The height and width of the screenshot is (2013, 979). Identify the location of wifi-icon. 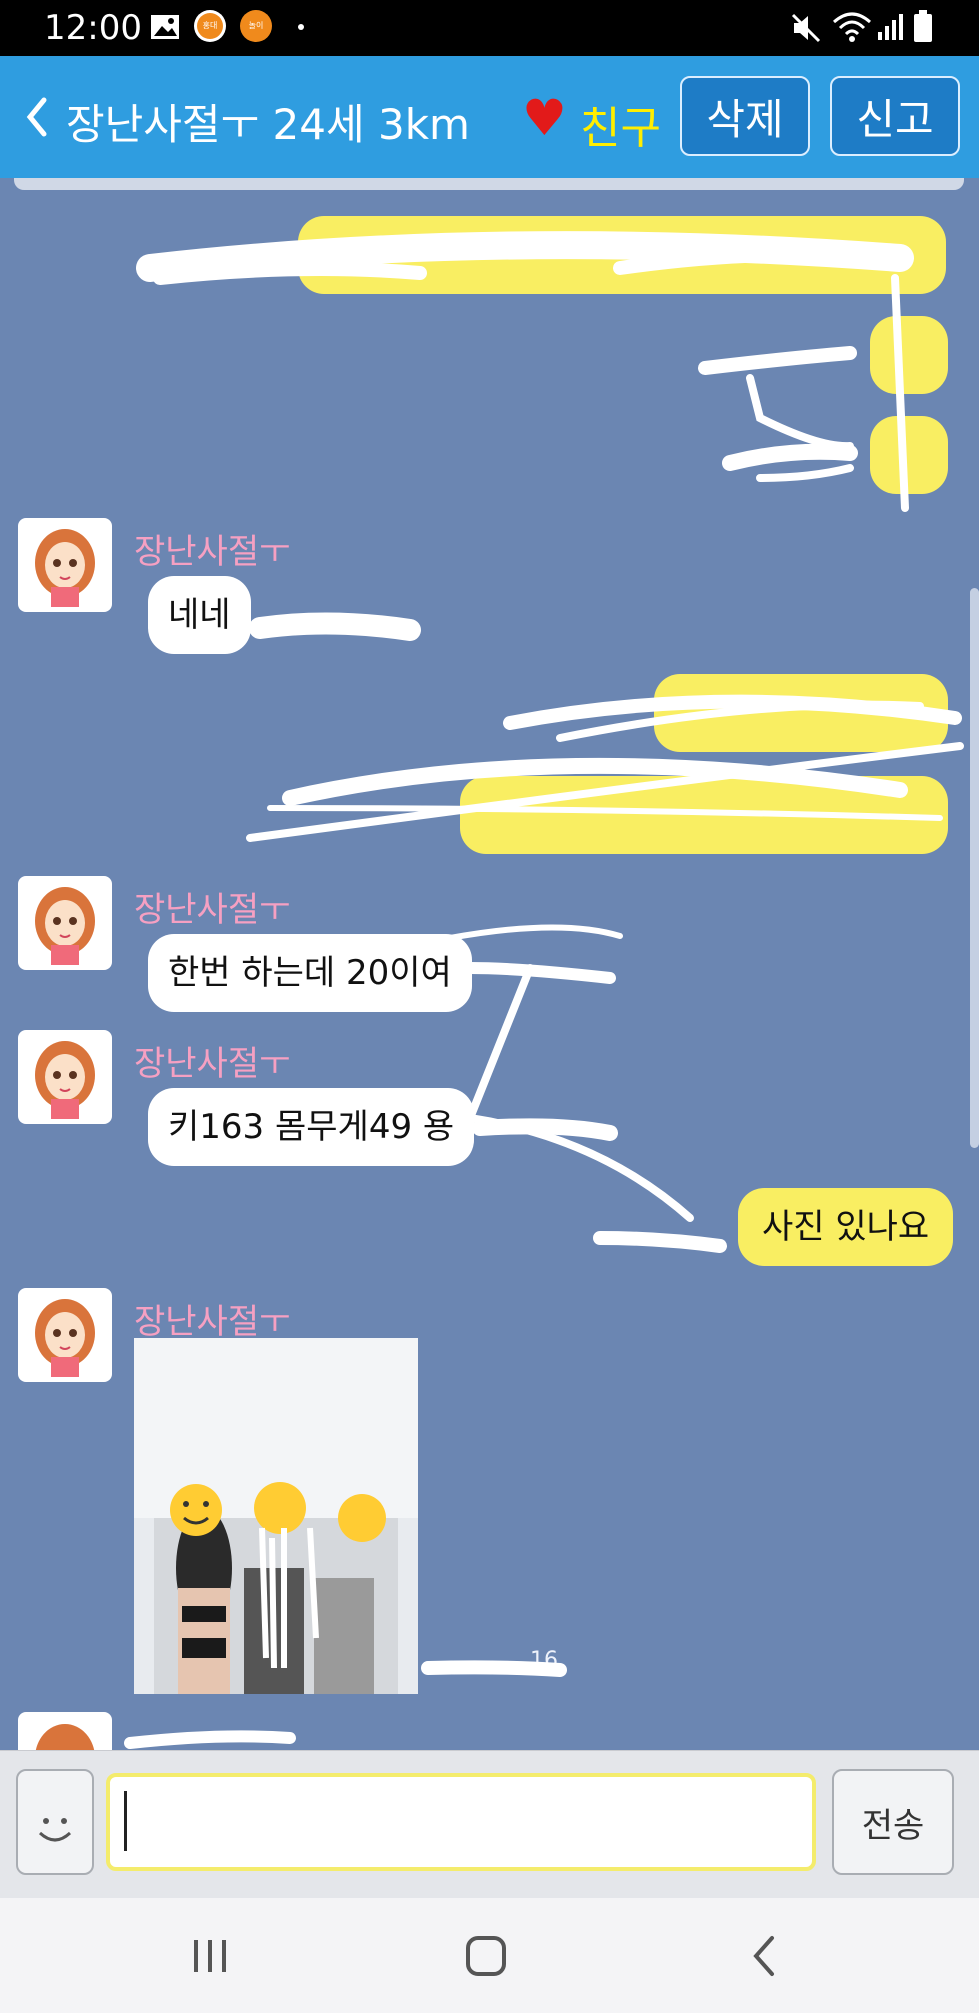
(852, 27).